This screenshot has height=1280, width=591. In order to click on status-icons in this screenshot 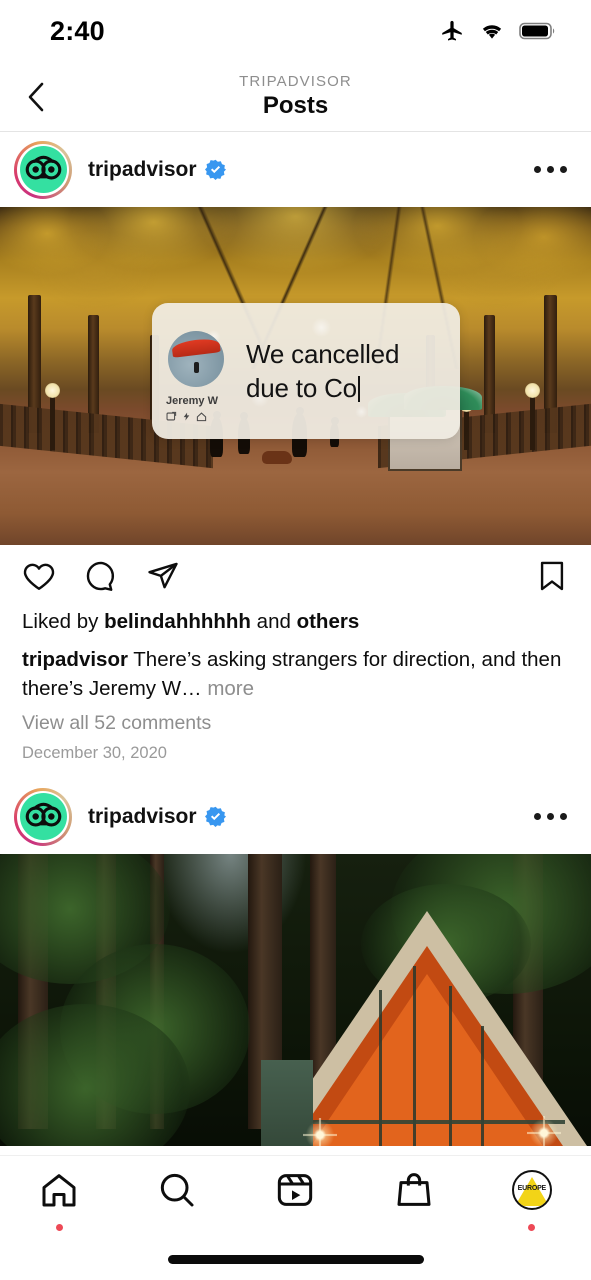, I will do `click(498, 31)`.